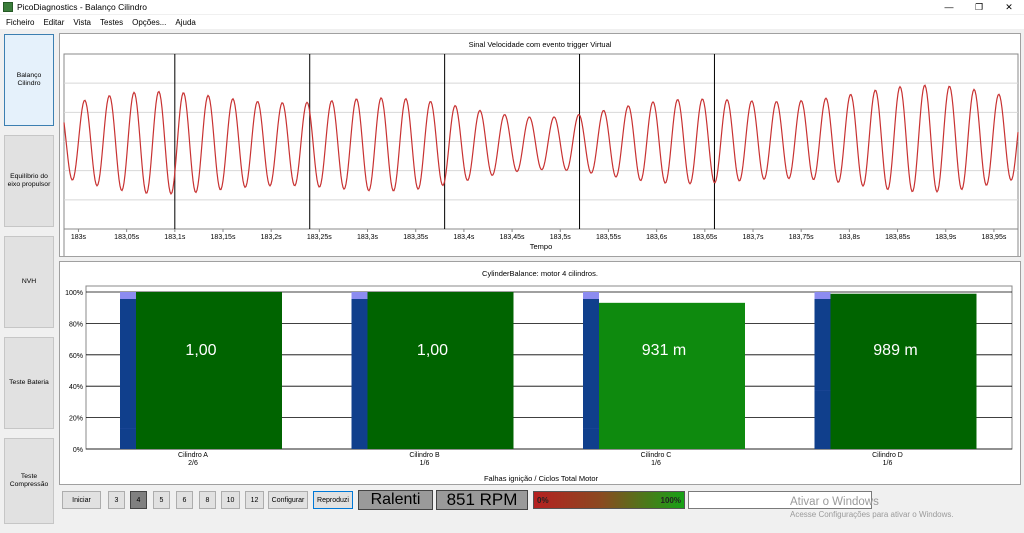 The image size is (1024, 533). I want to click on signal-x-tick-label: 183,55s, so click(608, 237).